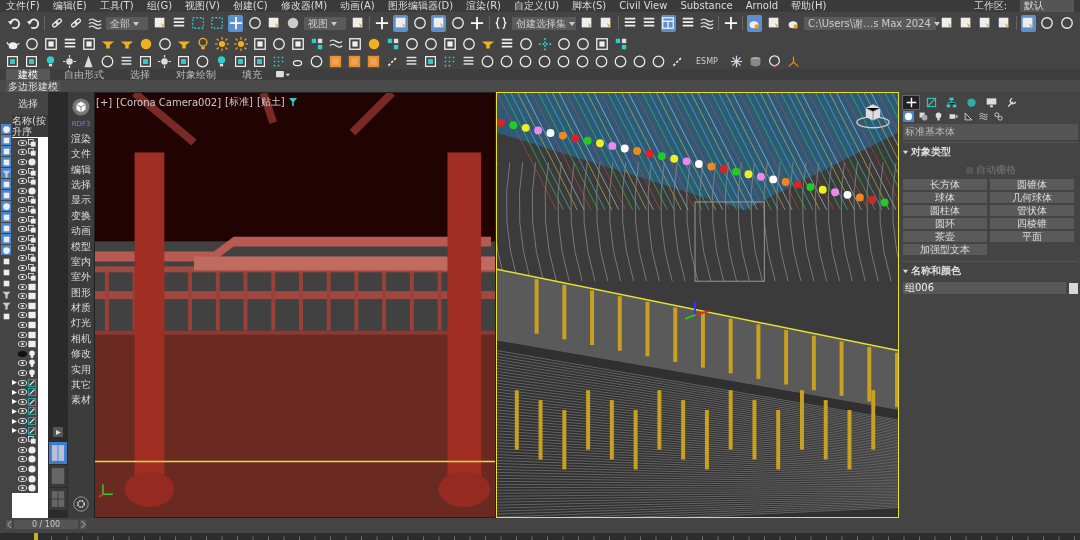  What do you see at coordinates (984, 288) in the screenshot?
I see `object-name-field: 组006` at bounding box center [984, 288].